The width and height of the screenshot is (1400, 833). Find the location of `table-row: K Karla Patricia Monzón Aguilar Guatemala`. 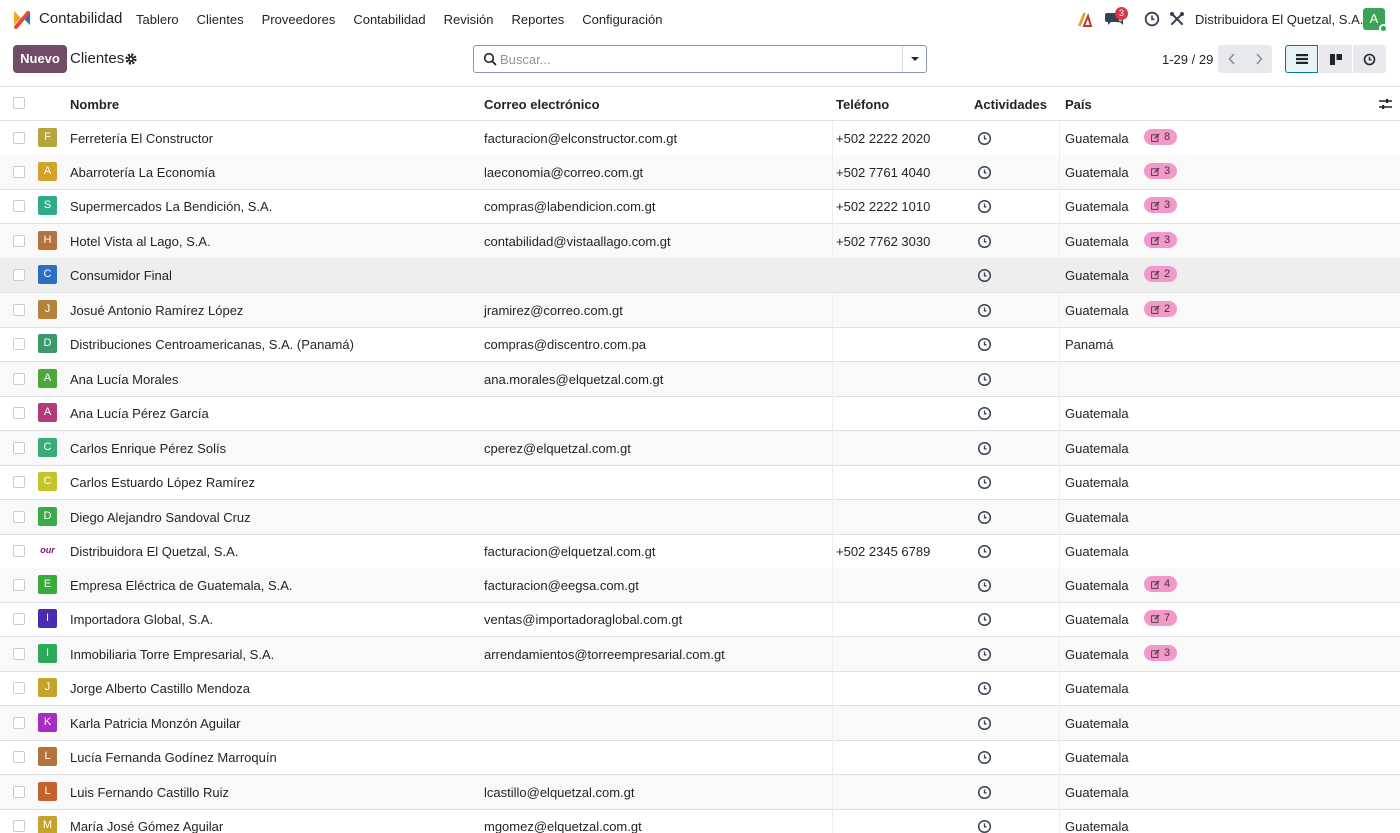

table-row: K Karla Patricia Monzón Aguilar Guatemala is located at coordinates (700, 723).